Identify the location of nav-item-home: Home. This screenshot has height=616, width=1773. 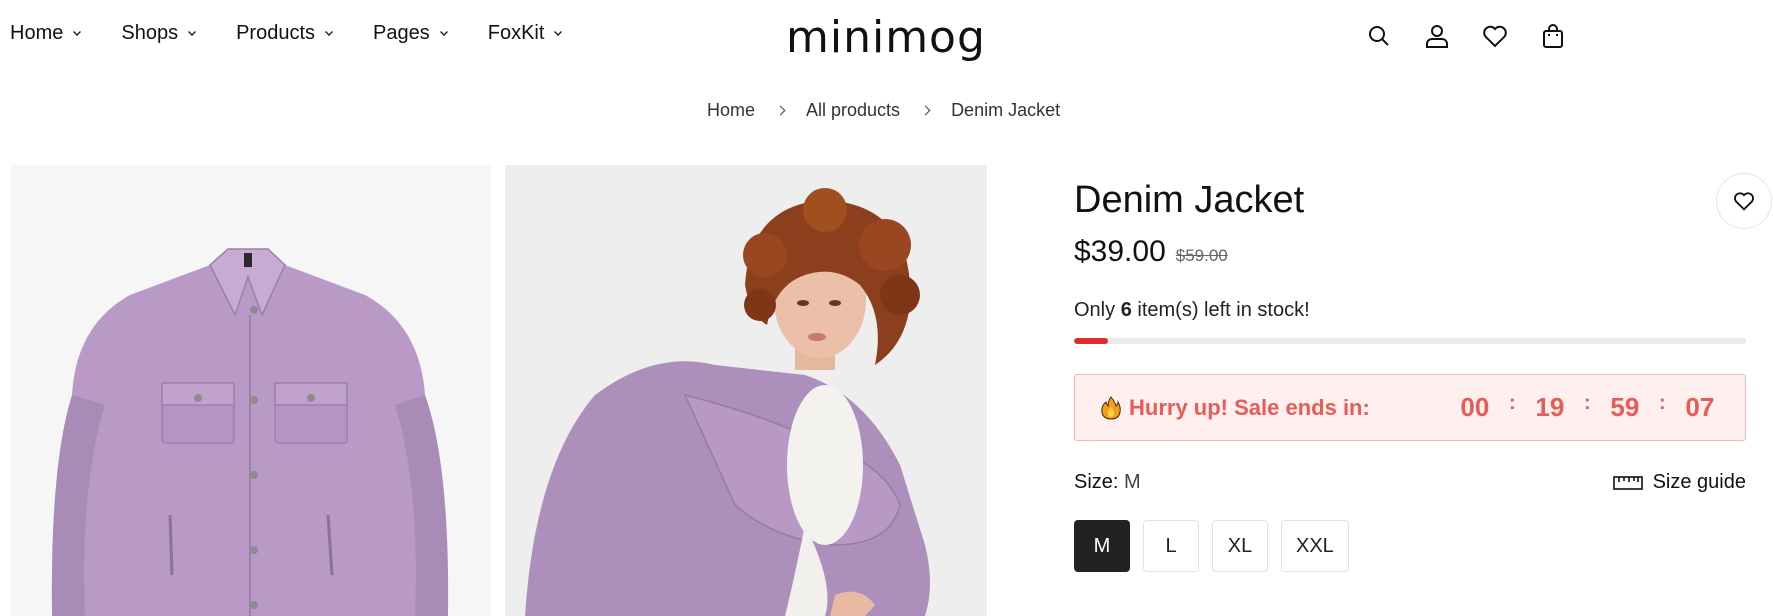
(46, 33).